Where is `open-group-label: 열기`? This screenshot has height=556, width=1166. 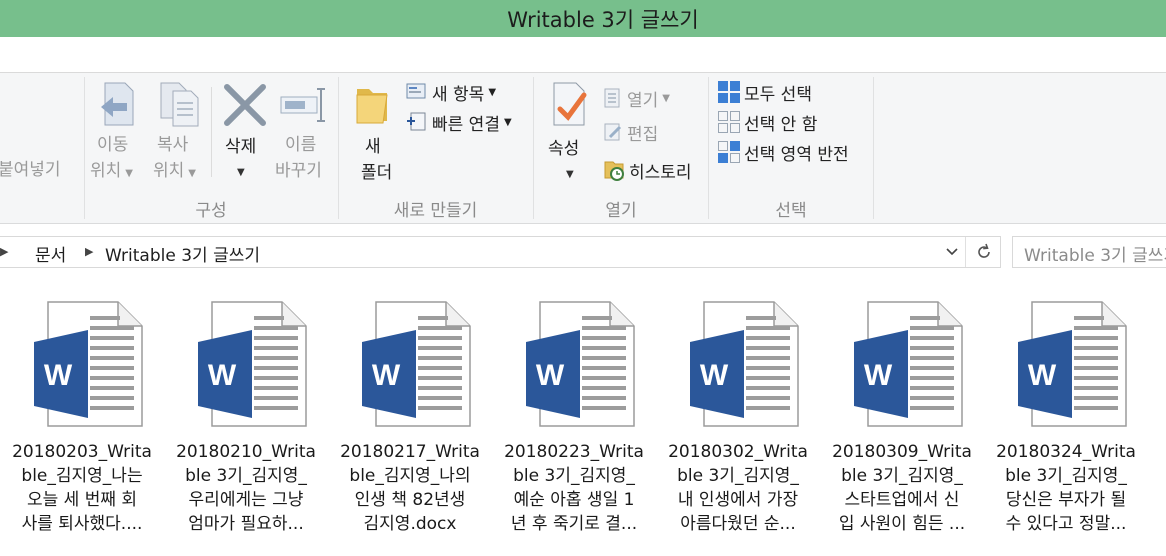
open-group-label: 열기 is located at coordinates (621, 211).